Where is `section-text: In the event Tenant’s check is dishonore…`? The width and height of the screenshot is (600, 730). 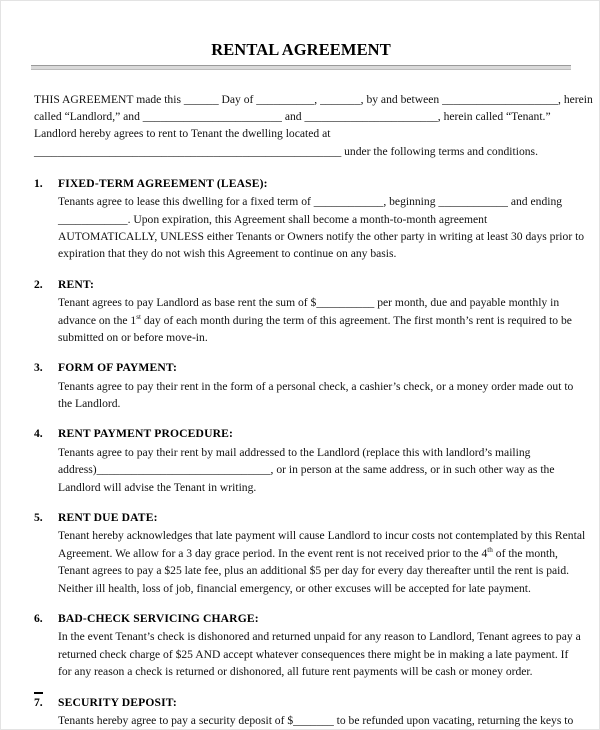
section-text: In the event Tenant’s check is dishonore… is located at coordinates (319, 654).